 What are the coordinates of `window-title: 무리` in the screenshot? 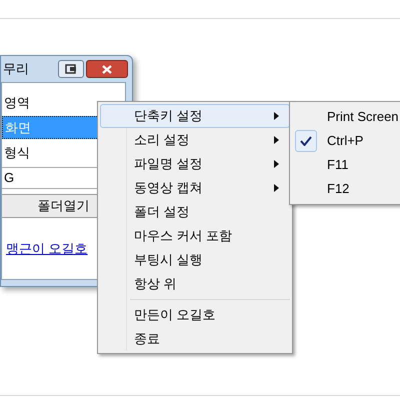 It's located at (16, 69).